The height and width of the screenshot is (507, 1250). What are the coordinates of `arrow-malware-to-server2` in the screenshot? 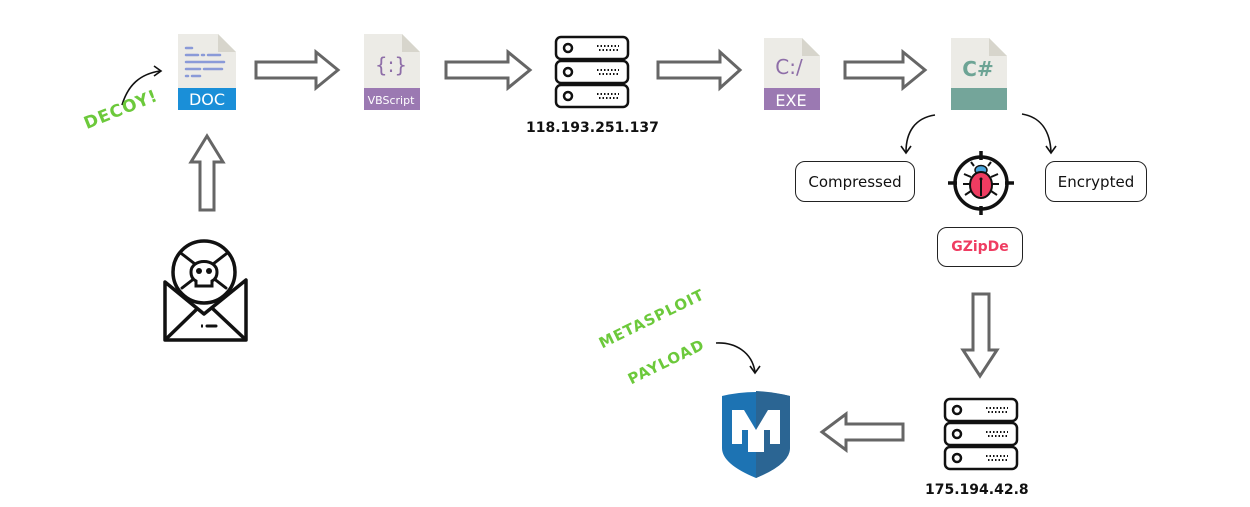 It's located at (980, 335).